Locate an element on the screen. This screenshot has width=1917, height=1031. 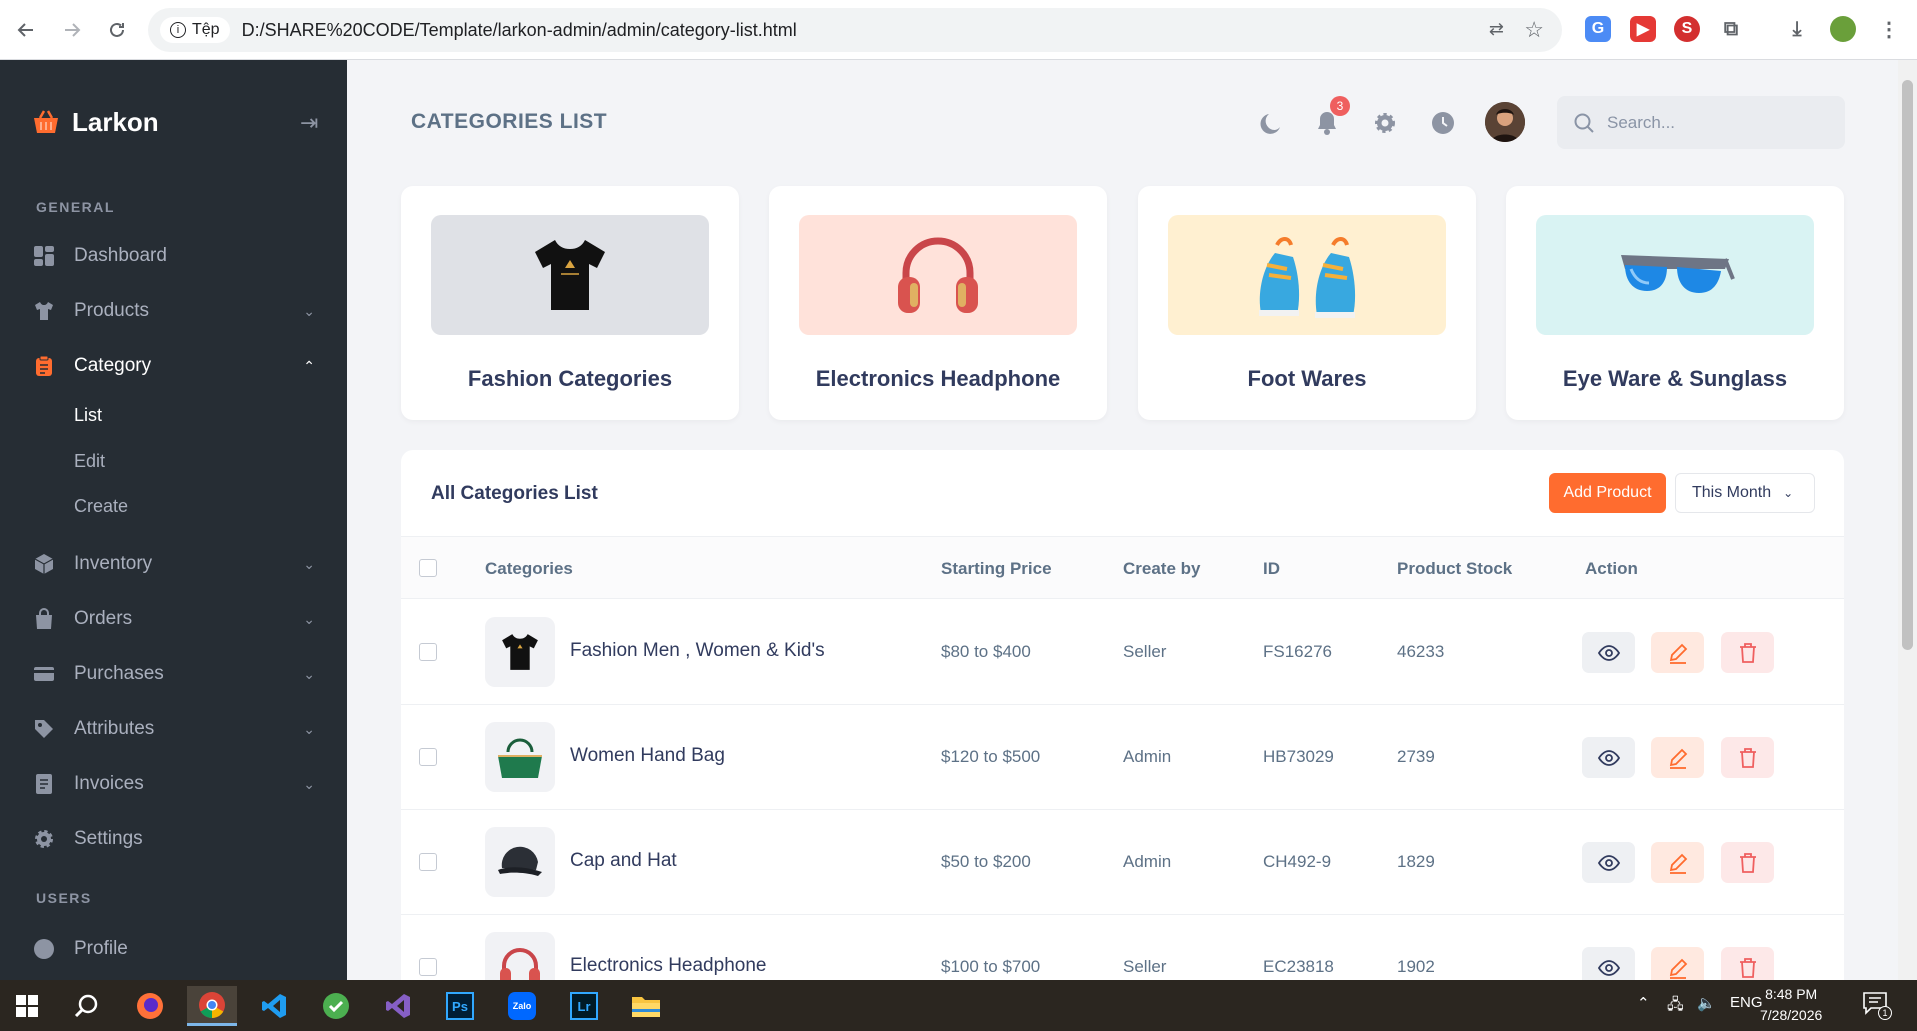
sidebar-item-category: Category ⌃ is located at coordinates (173, 366).